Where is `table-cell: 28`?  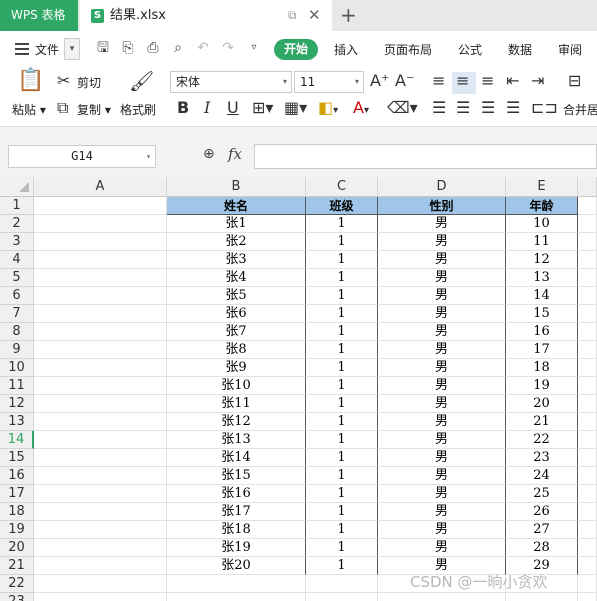
table-cell: 28 is located at coordinates (542, 548).